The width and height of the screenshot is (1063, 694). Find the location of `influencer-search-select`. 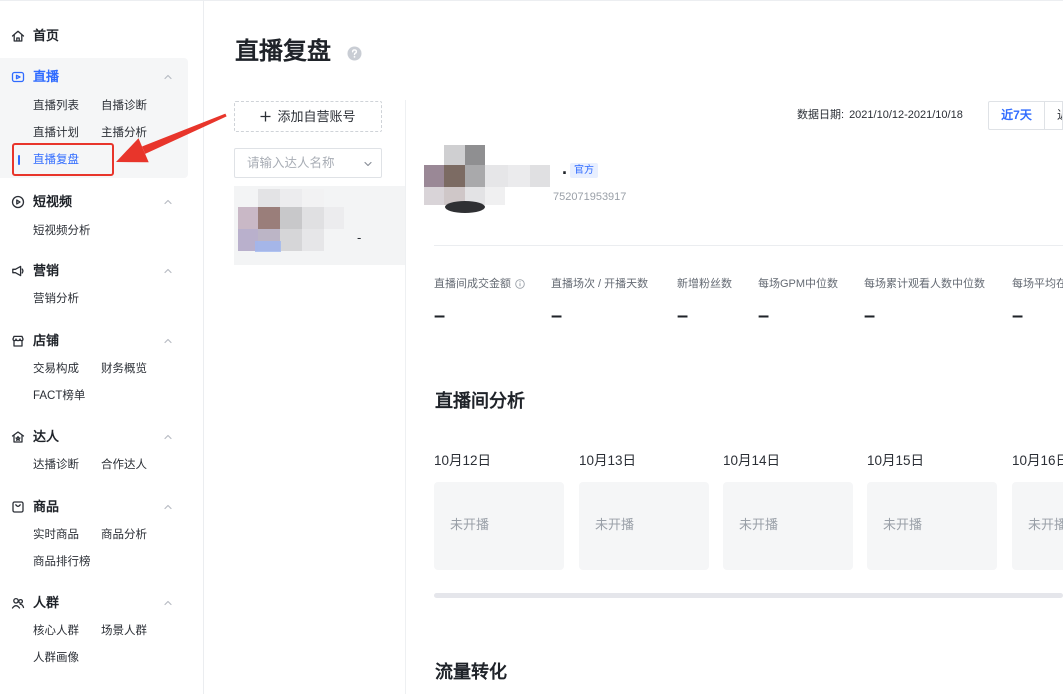

influencer-search-select is located at coordinates (308, 163).